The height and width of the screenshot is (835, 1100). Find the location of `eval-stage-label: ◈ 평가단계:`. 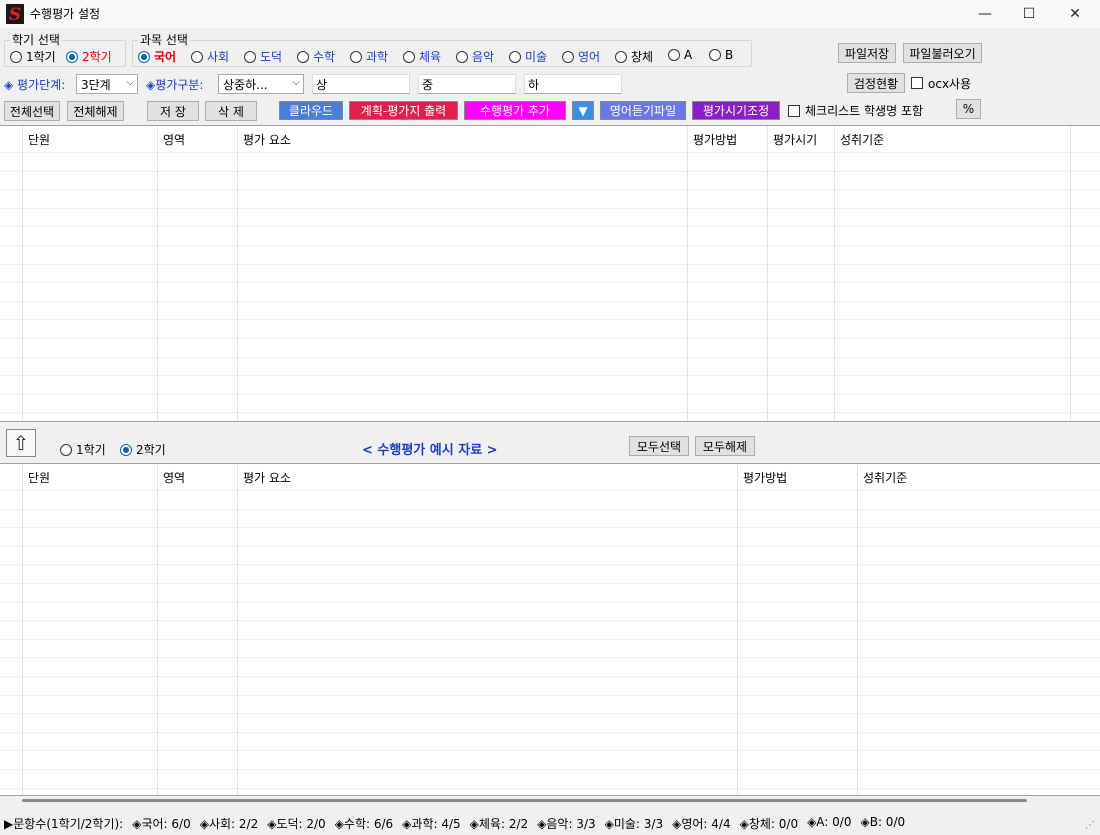

eval-stage-label: ◈ 평가단계: is located at coordinates (35, 85).